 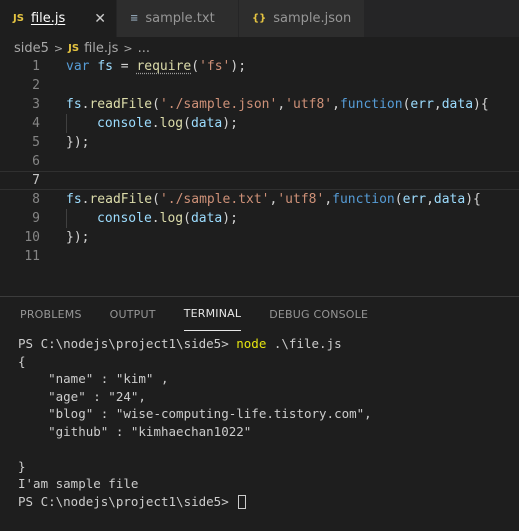 What do you see at coordinates (164, 66) in the screenshot?
I see `function-name: require` at bounding box center [164, 66].